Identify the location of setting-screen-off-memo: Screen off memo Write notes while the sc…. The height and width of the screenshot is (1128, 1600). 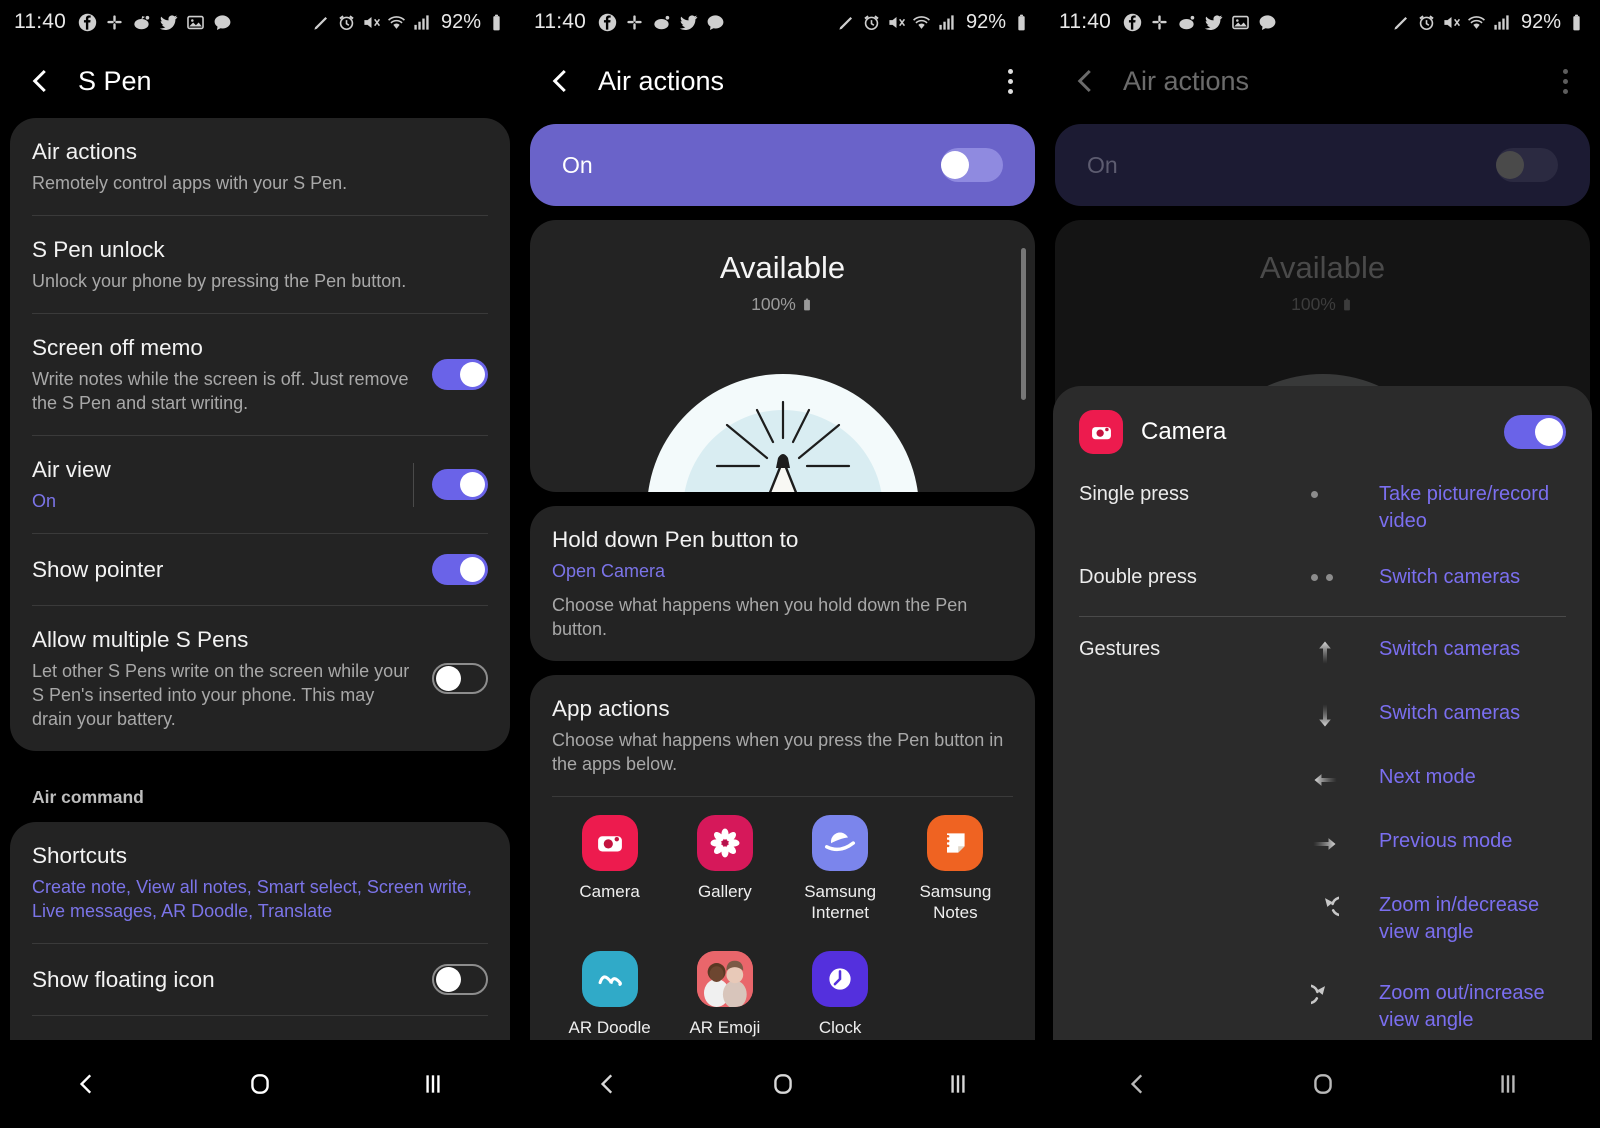
(260, 374).